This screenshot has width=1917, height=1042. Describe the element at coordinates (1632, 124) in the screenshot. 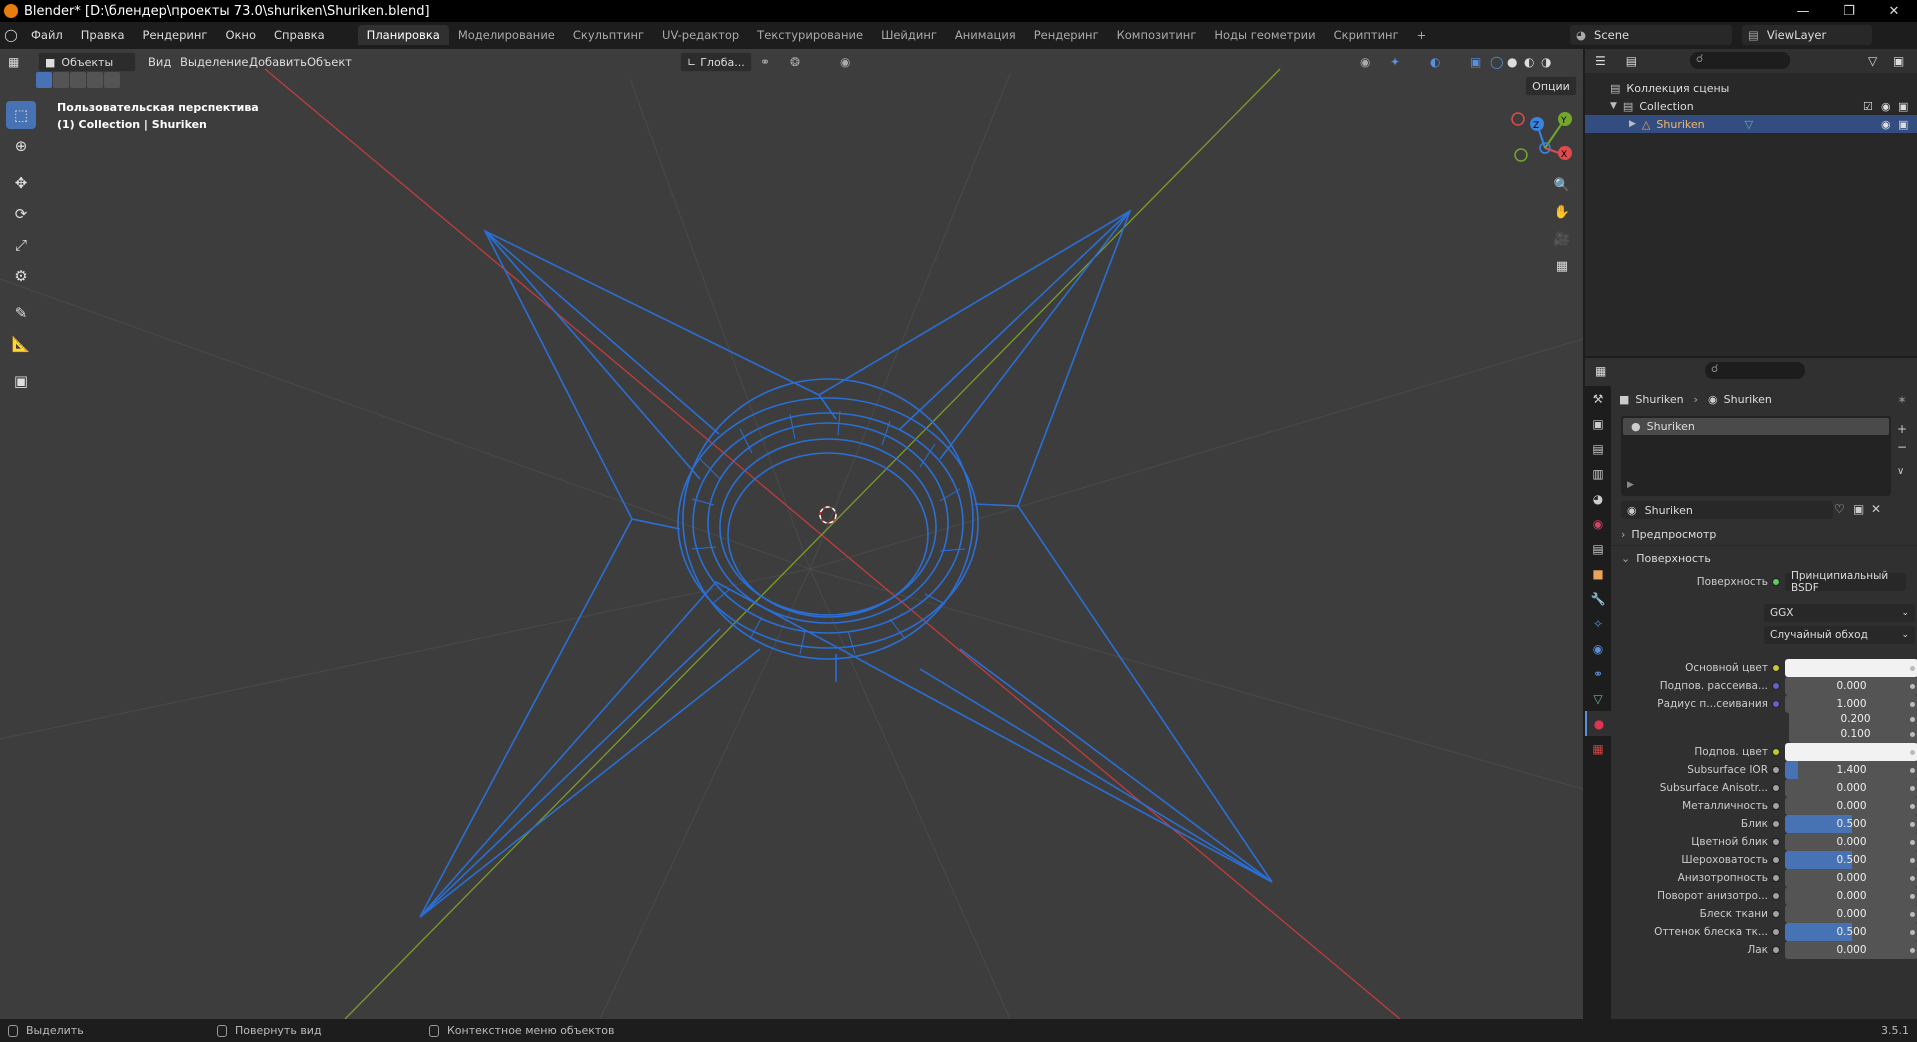

I see `object-expand-icon: ▶` at that location.